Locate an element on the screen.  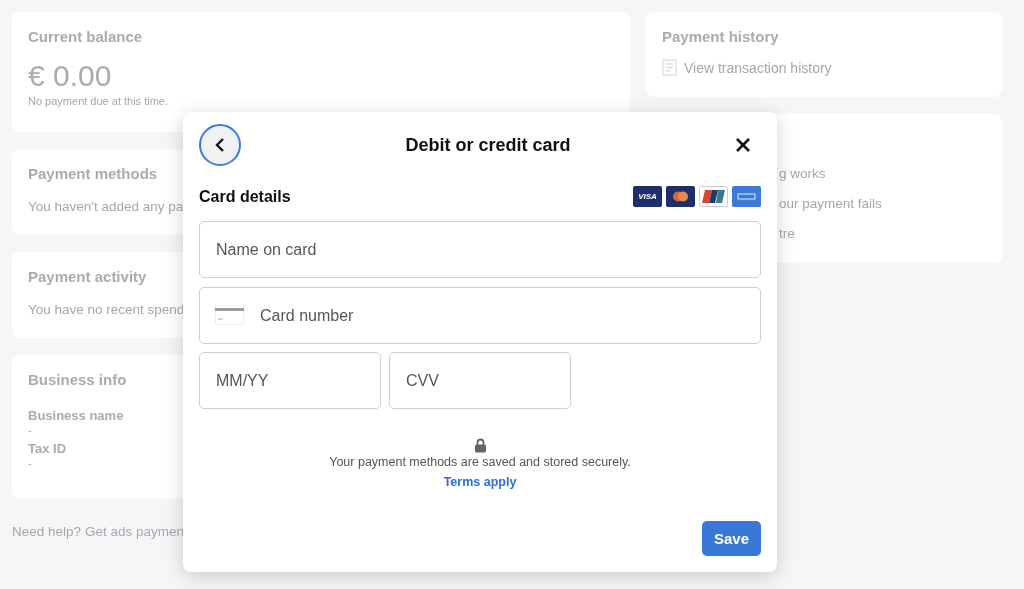
card-title: Payment activity is located at coordinates (87, 276).